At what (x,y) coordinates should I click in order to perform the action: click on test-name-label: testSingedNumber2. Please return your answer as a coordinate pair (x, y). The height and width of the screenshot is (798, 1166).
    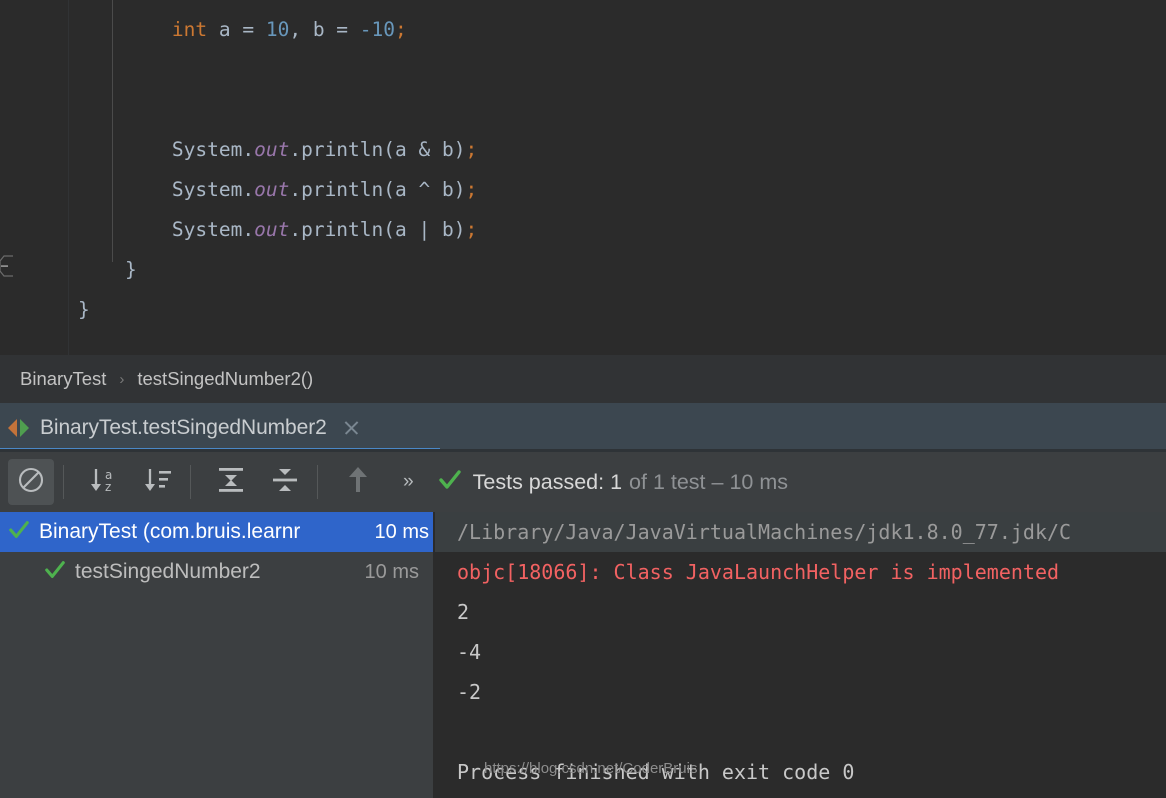
    Looking at the image, I should click on (168, 571).